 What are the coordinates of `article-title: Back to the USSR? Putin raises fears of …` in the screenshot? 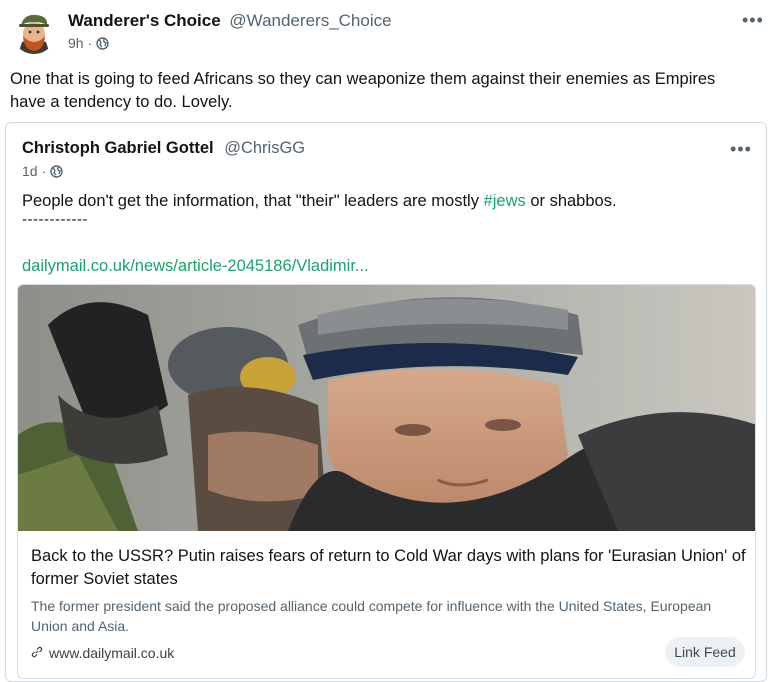 It's located at (388, 568).